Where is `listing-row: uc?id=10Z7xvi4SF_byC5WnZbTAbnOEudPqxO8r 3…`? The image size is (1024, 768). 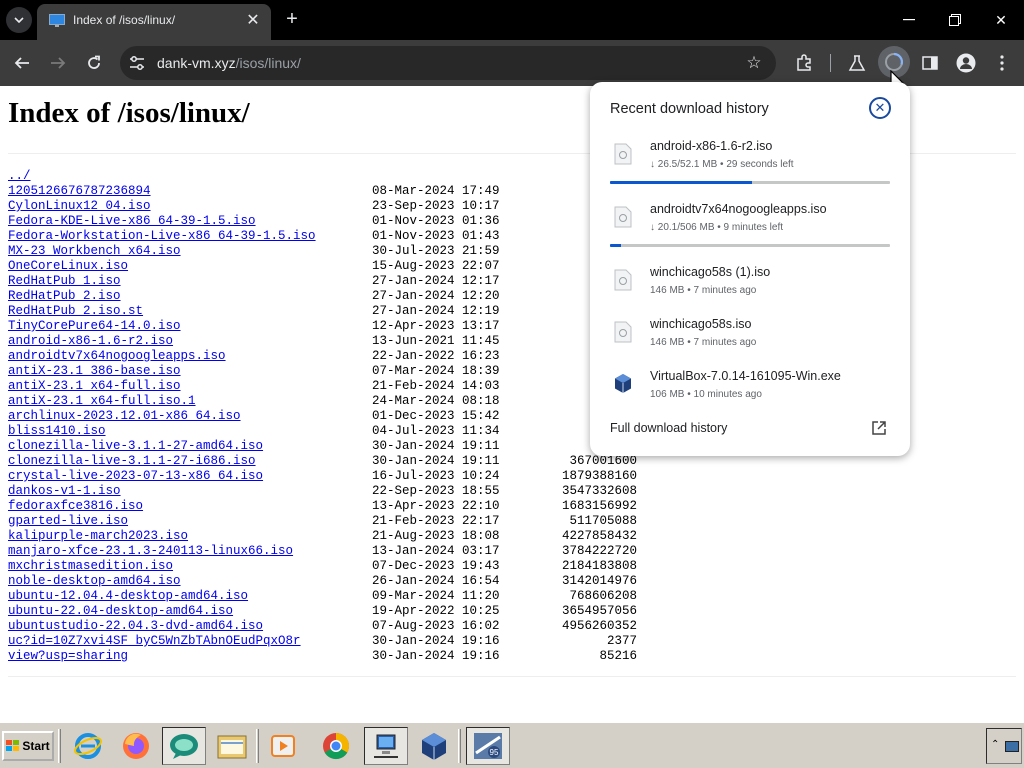
listing-row: uc?id=10Z7xvi4SF_byC5WnZbTAbnOEudPqxO8r 3… is located at coordinates (322, 641).